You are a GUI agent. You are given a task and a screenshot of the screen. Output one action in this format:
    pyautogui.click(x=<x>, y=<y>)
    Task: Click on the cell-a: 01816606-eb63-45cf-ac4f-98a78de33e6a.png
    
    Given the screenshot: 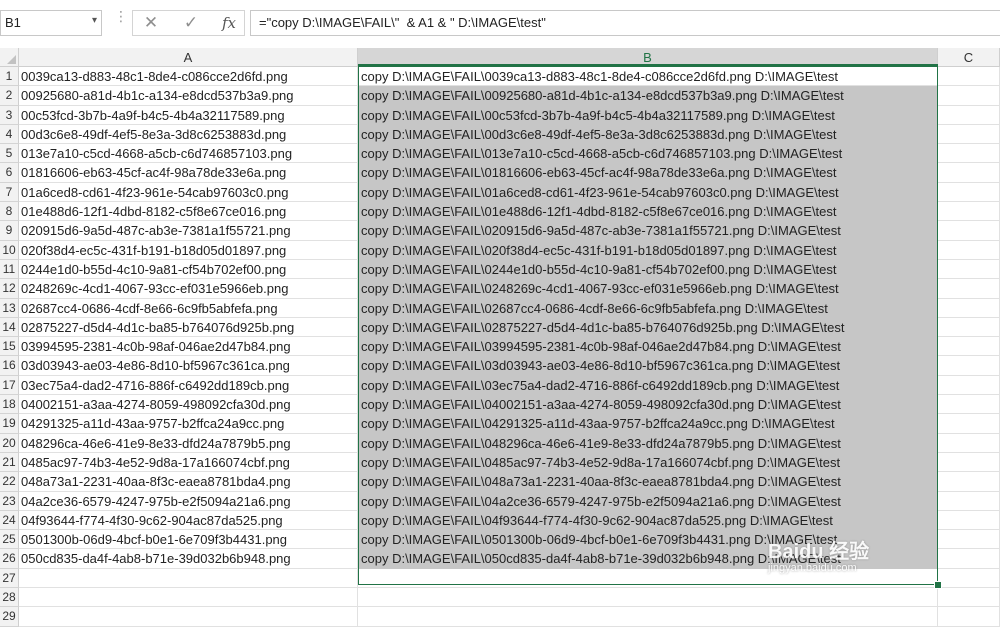 What is the action you would take?
    pyautogui.click(x=188, y=173)
    